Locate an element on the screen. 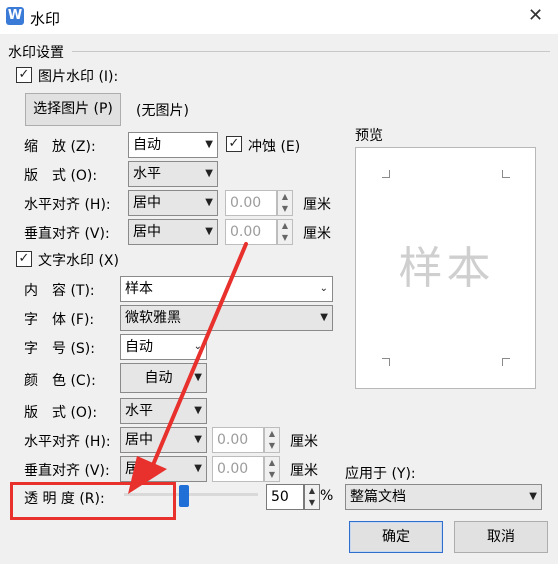  annotation-arrow-head is located at coordinates (147, 475).